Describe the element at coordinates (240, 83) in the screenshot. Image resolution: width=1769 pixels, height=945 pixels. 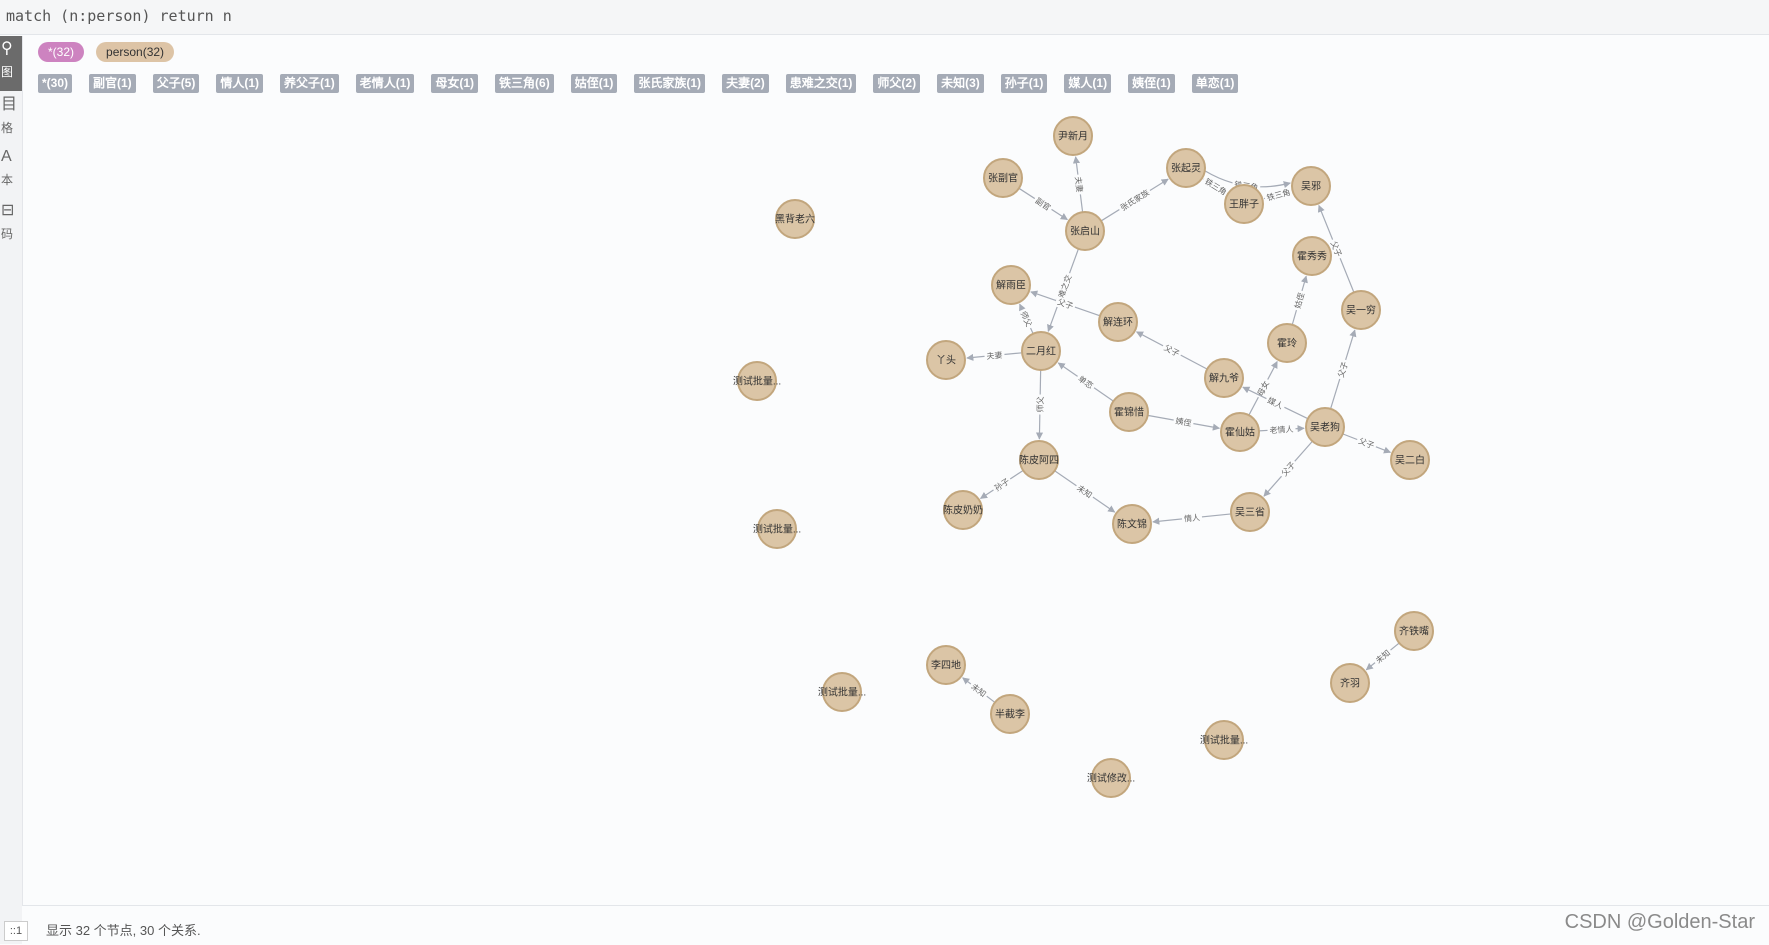
I see `rel-tag: 情人(1)` at that location.